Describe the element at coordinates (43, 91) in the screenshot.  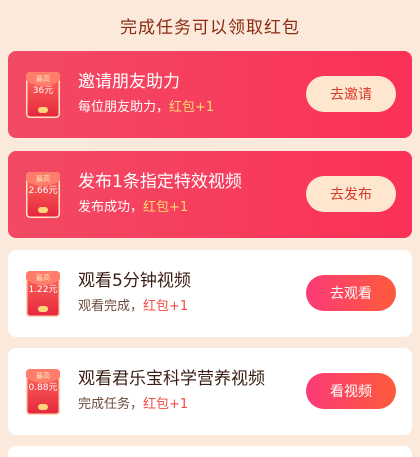
I see `envelope-amount: 36元` at that location.